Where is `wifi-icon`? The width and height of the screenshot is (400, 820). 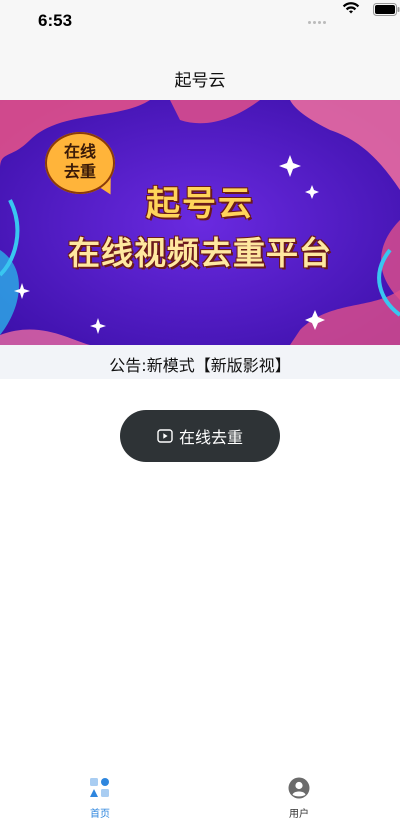 wifi-icon is located at coordinates (351, 8).